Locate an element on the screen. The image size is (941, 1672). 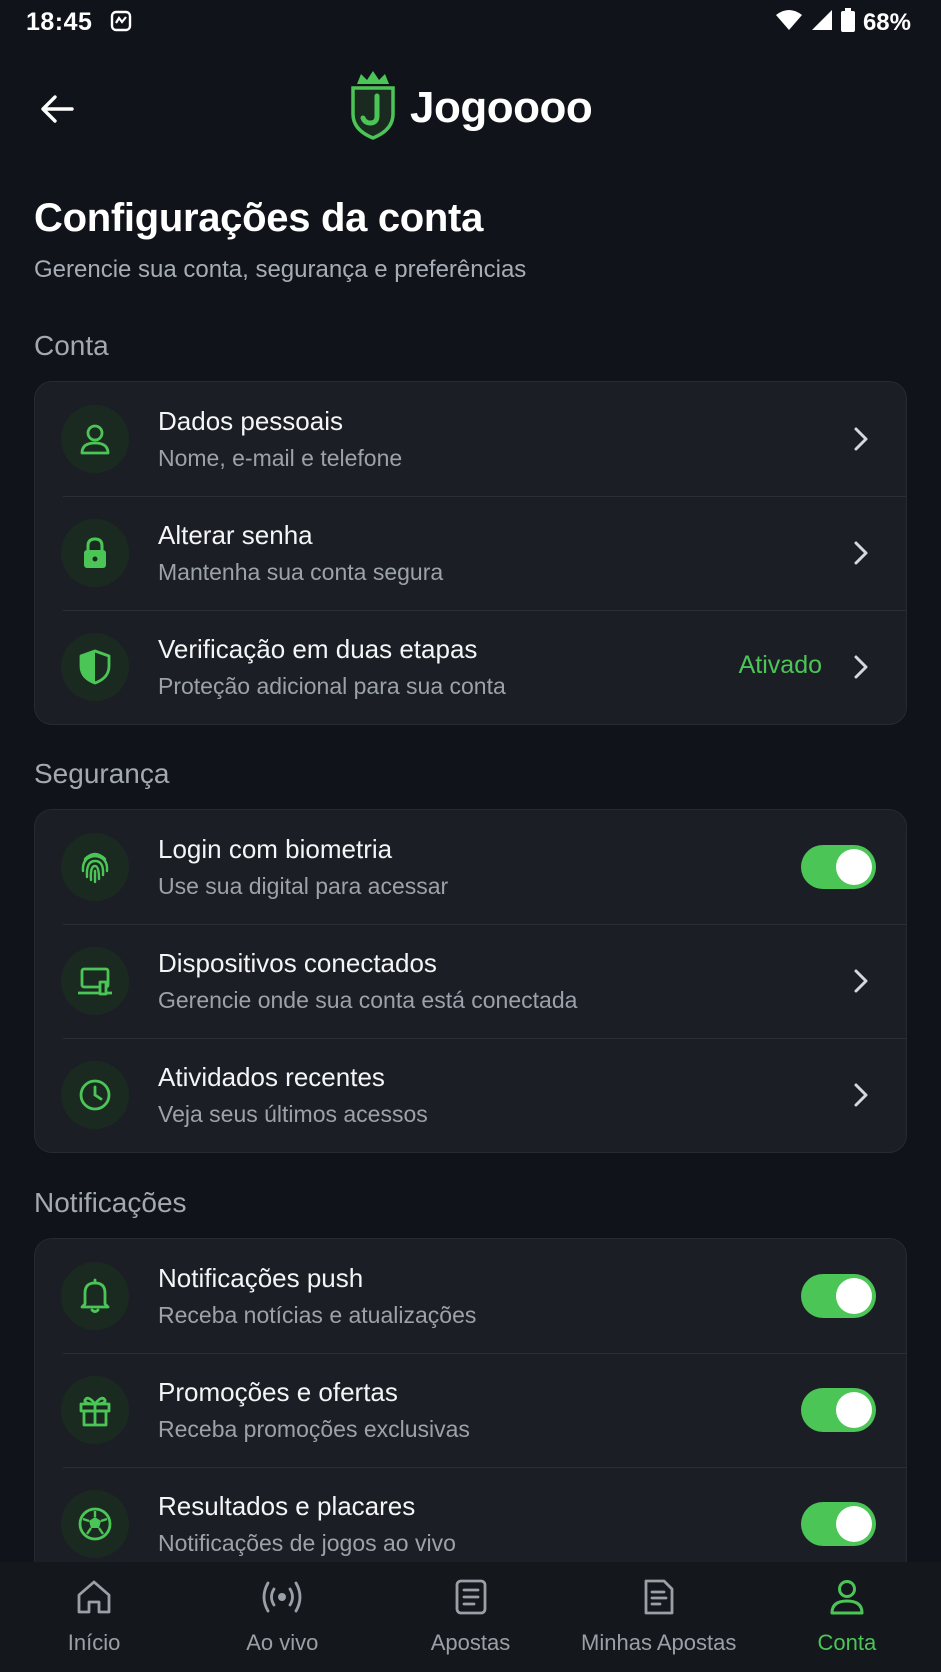
home-icon is located at coordinates (94, 1597).